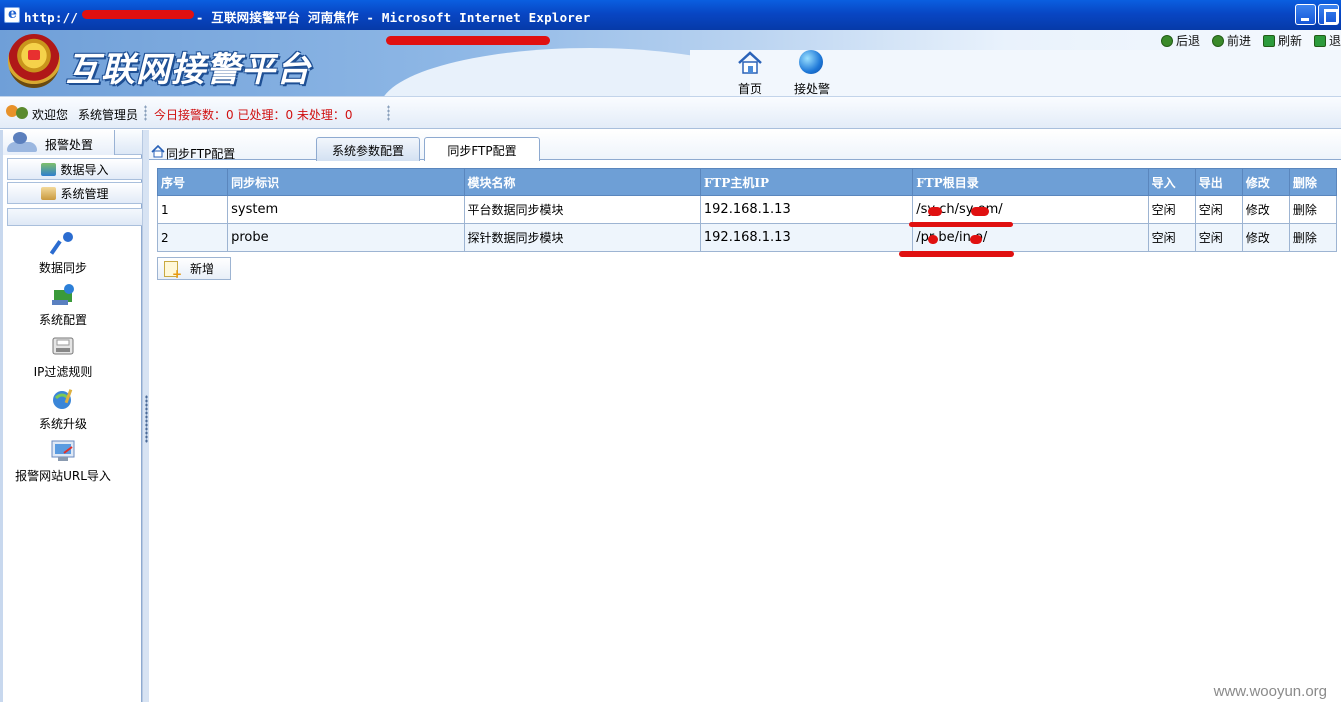  I want to click on police-emblem-icon, so click(34, 61).